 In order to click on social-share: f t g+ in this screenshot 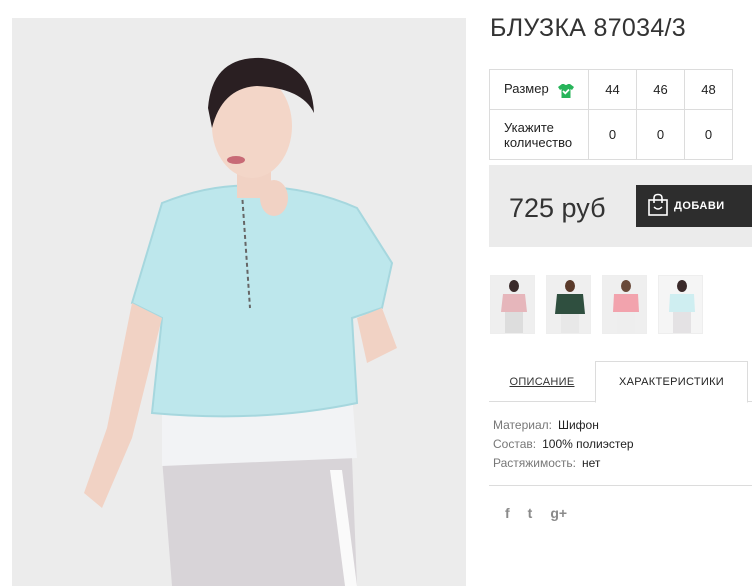, I will do `click(536, 513)`.